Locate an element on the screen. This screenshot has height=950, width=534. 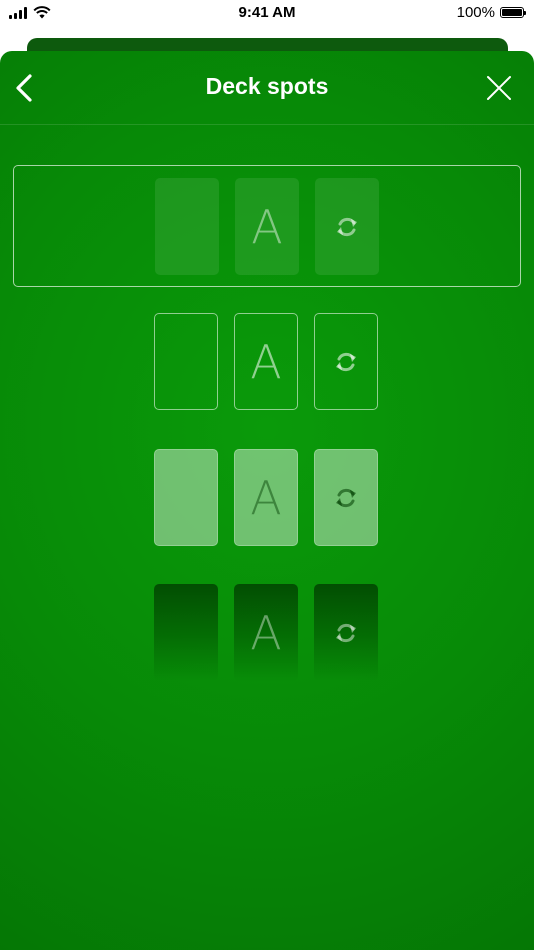
battery-icon is located at coordinates (513, 12).